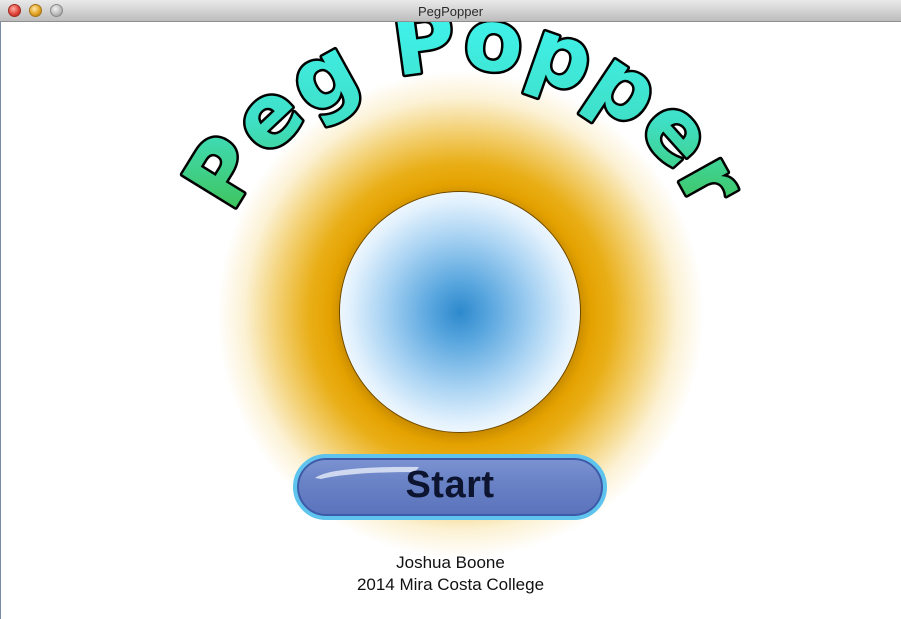  What do you see at coordinates (450, 584) in the screenshot?
I see `affiliation: 2014 Mira Costa College` at bounding box center [450, 584].